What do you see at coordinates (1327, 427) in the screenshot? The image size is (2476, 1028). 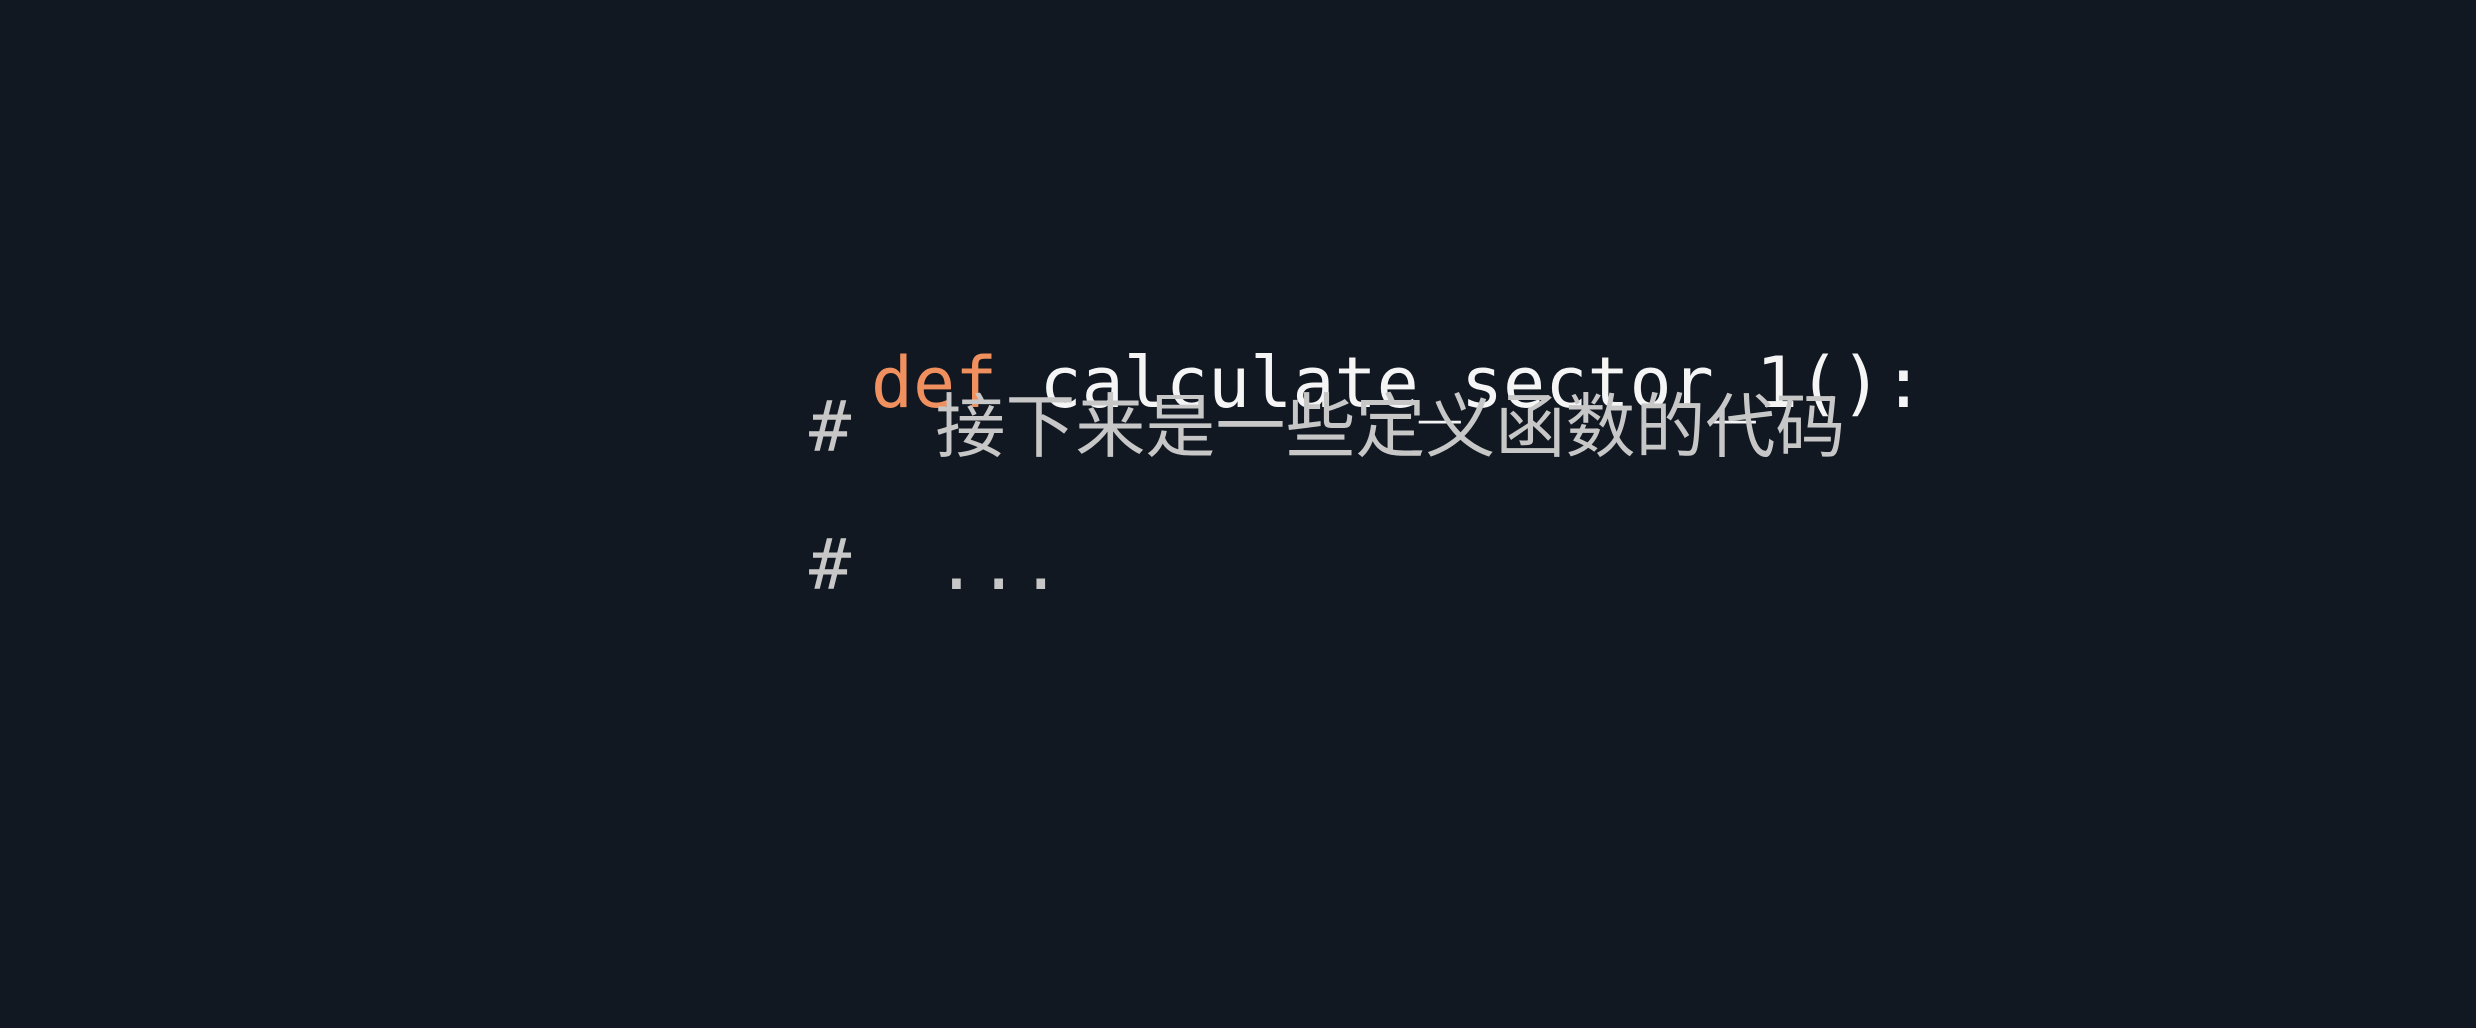 I see `code-line-comment-description: # 接下来是一些定义函数的代码` at bounding box center [1327, 427].